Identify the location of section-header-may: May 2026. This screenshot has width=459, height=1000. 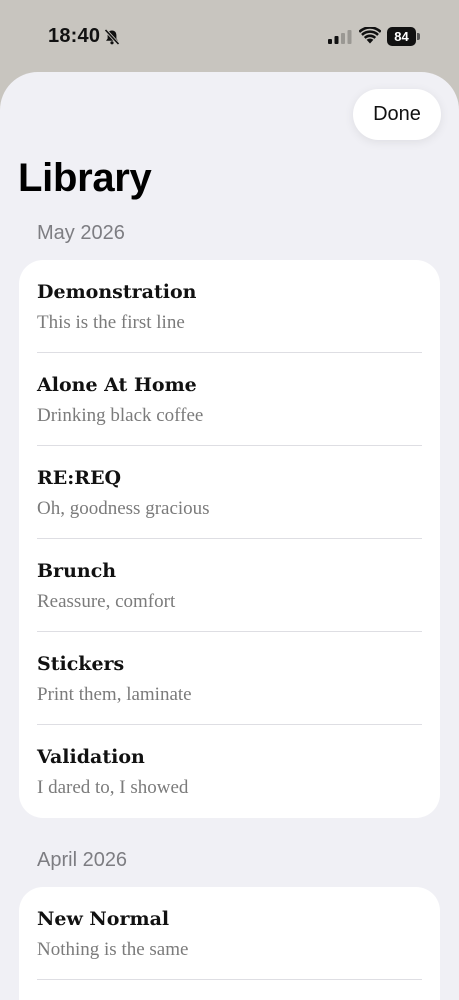
(81, 233).